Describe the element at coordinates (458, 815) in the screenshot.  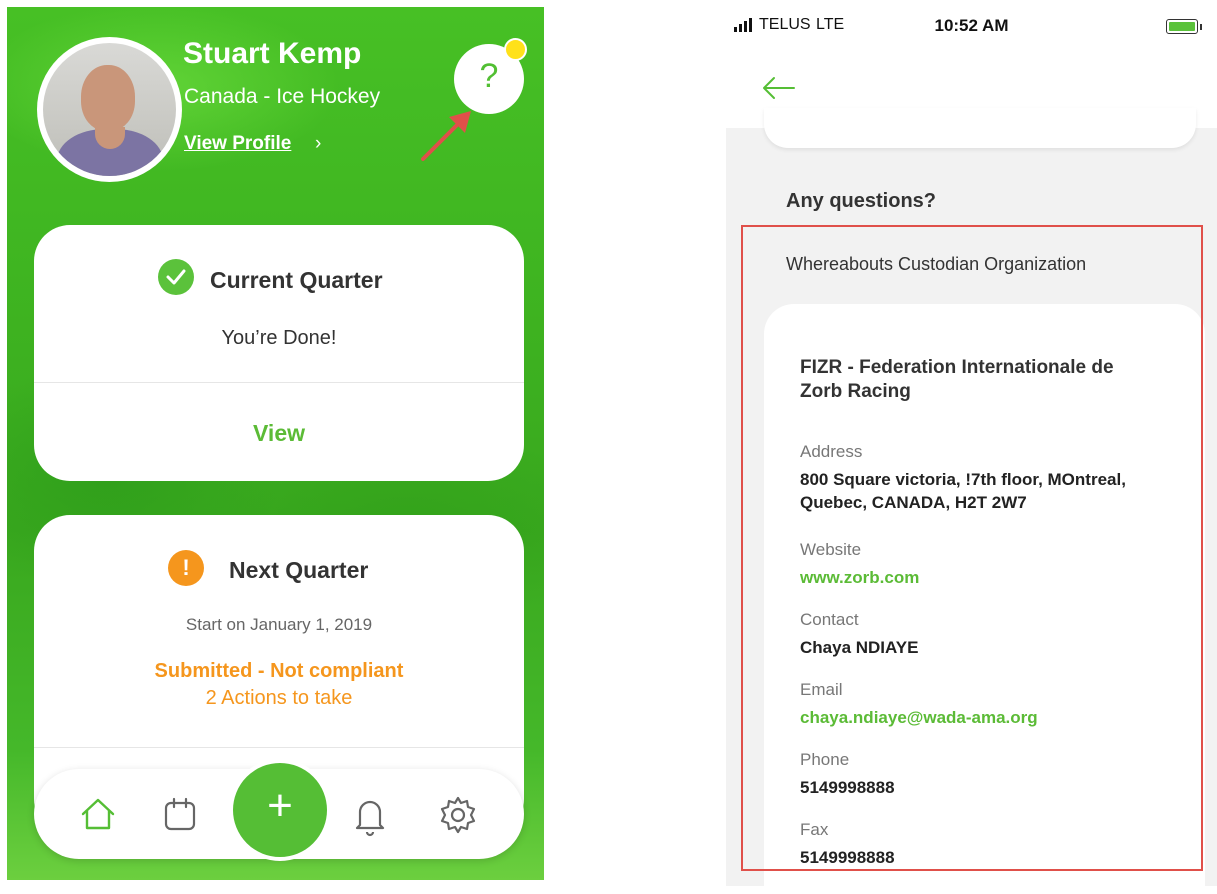
I see `settings-icon` at that location.